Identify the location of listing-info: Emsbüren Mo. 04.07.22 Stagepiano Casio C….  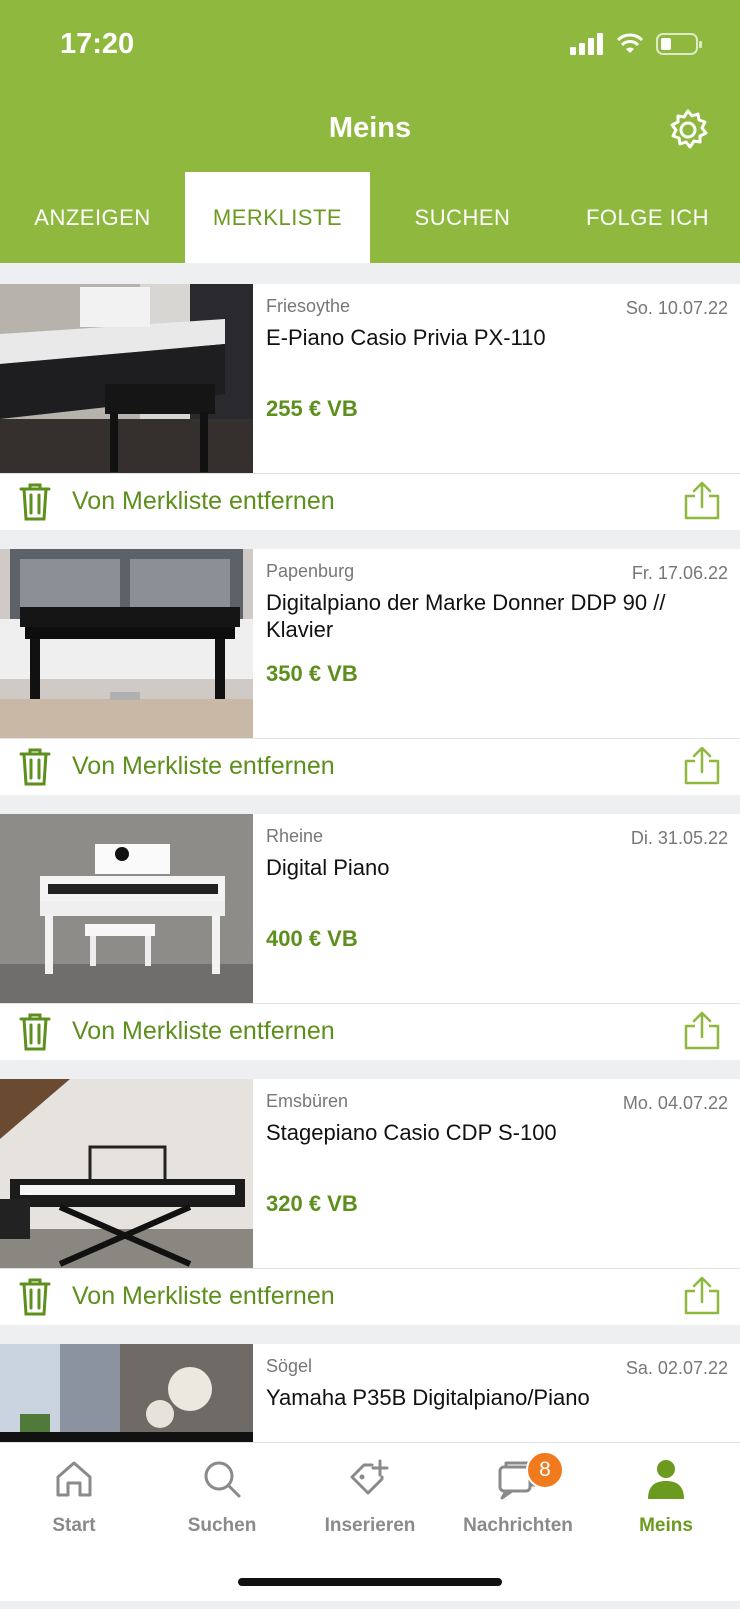
(496, 1173).